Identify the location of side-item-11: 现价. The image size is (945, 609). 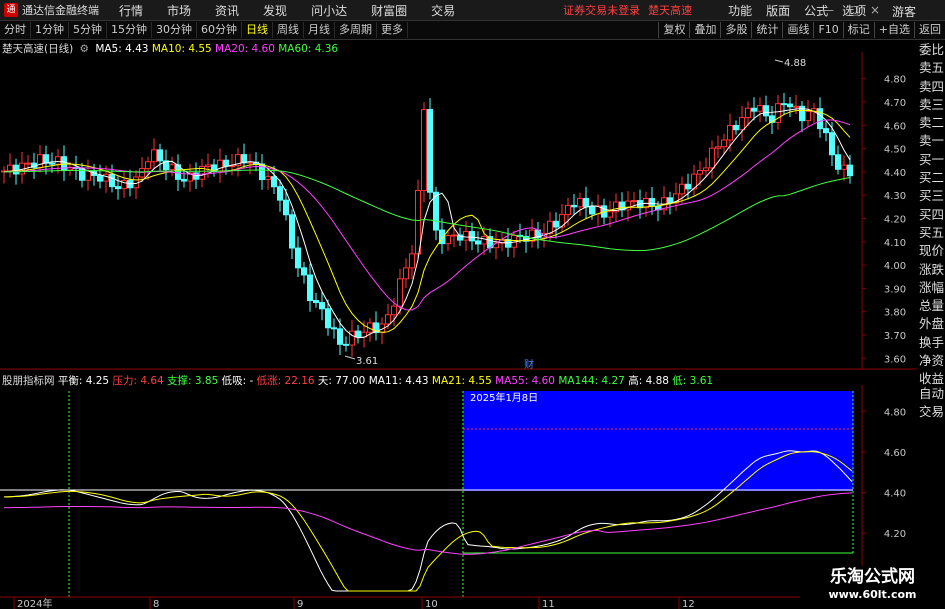
(931, 251).